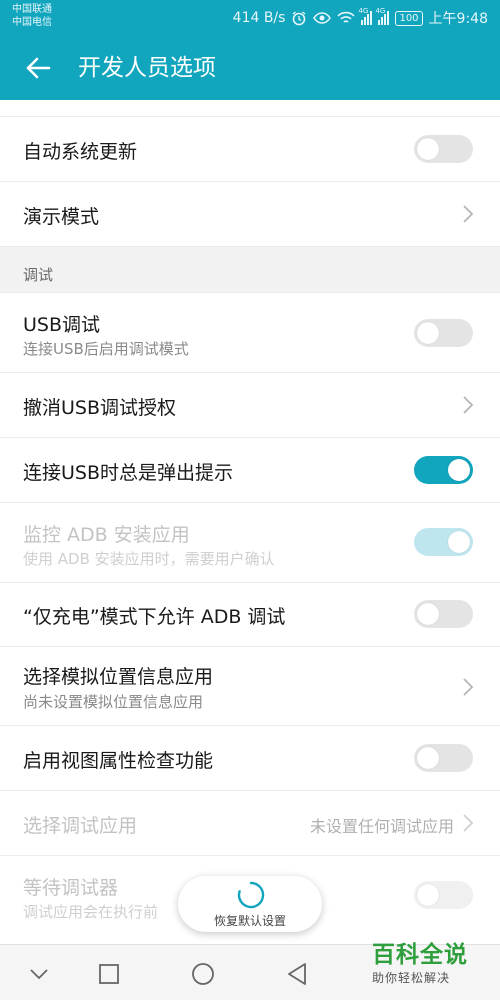 Image resolution: width=500 pixels, height=1000 pixels. What do you see at coordinates (91, 912) in the screenshot?
I see `setting-subtitle: 调试应用会在执行前` at bounding box center [91, 912].